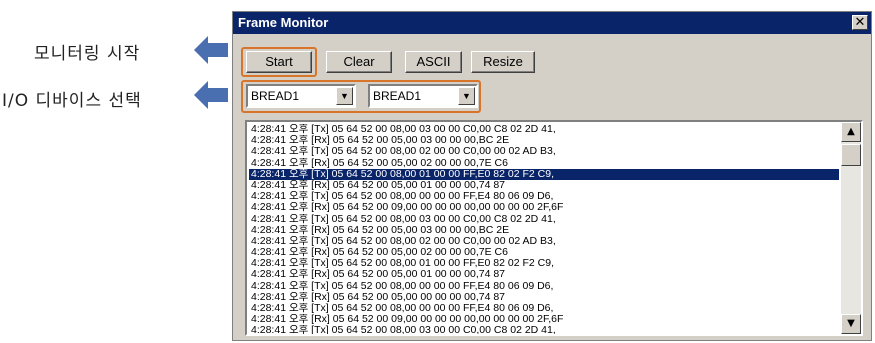  What do you see at coordinates (423, 96) in the screenshot?
I see `device-select-2: BREAD1 ▼` at bounding box center [423, 96].